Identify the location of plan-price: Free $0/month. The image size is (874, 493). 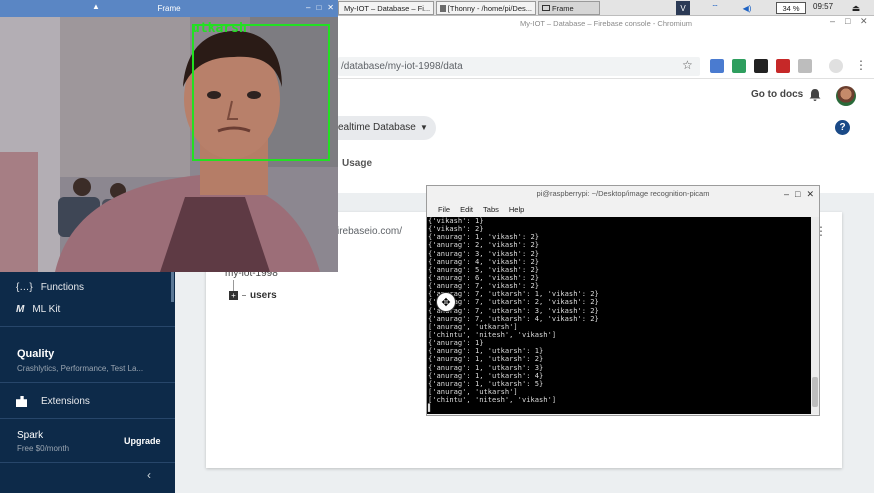
(43, 448).